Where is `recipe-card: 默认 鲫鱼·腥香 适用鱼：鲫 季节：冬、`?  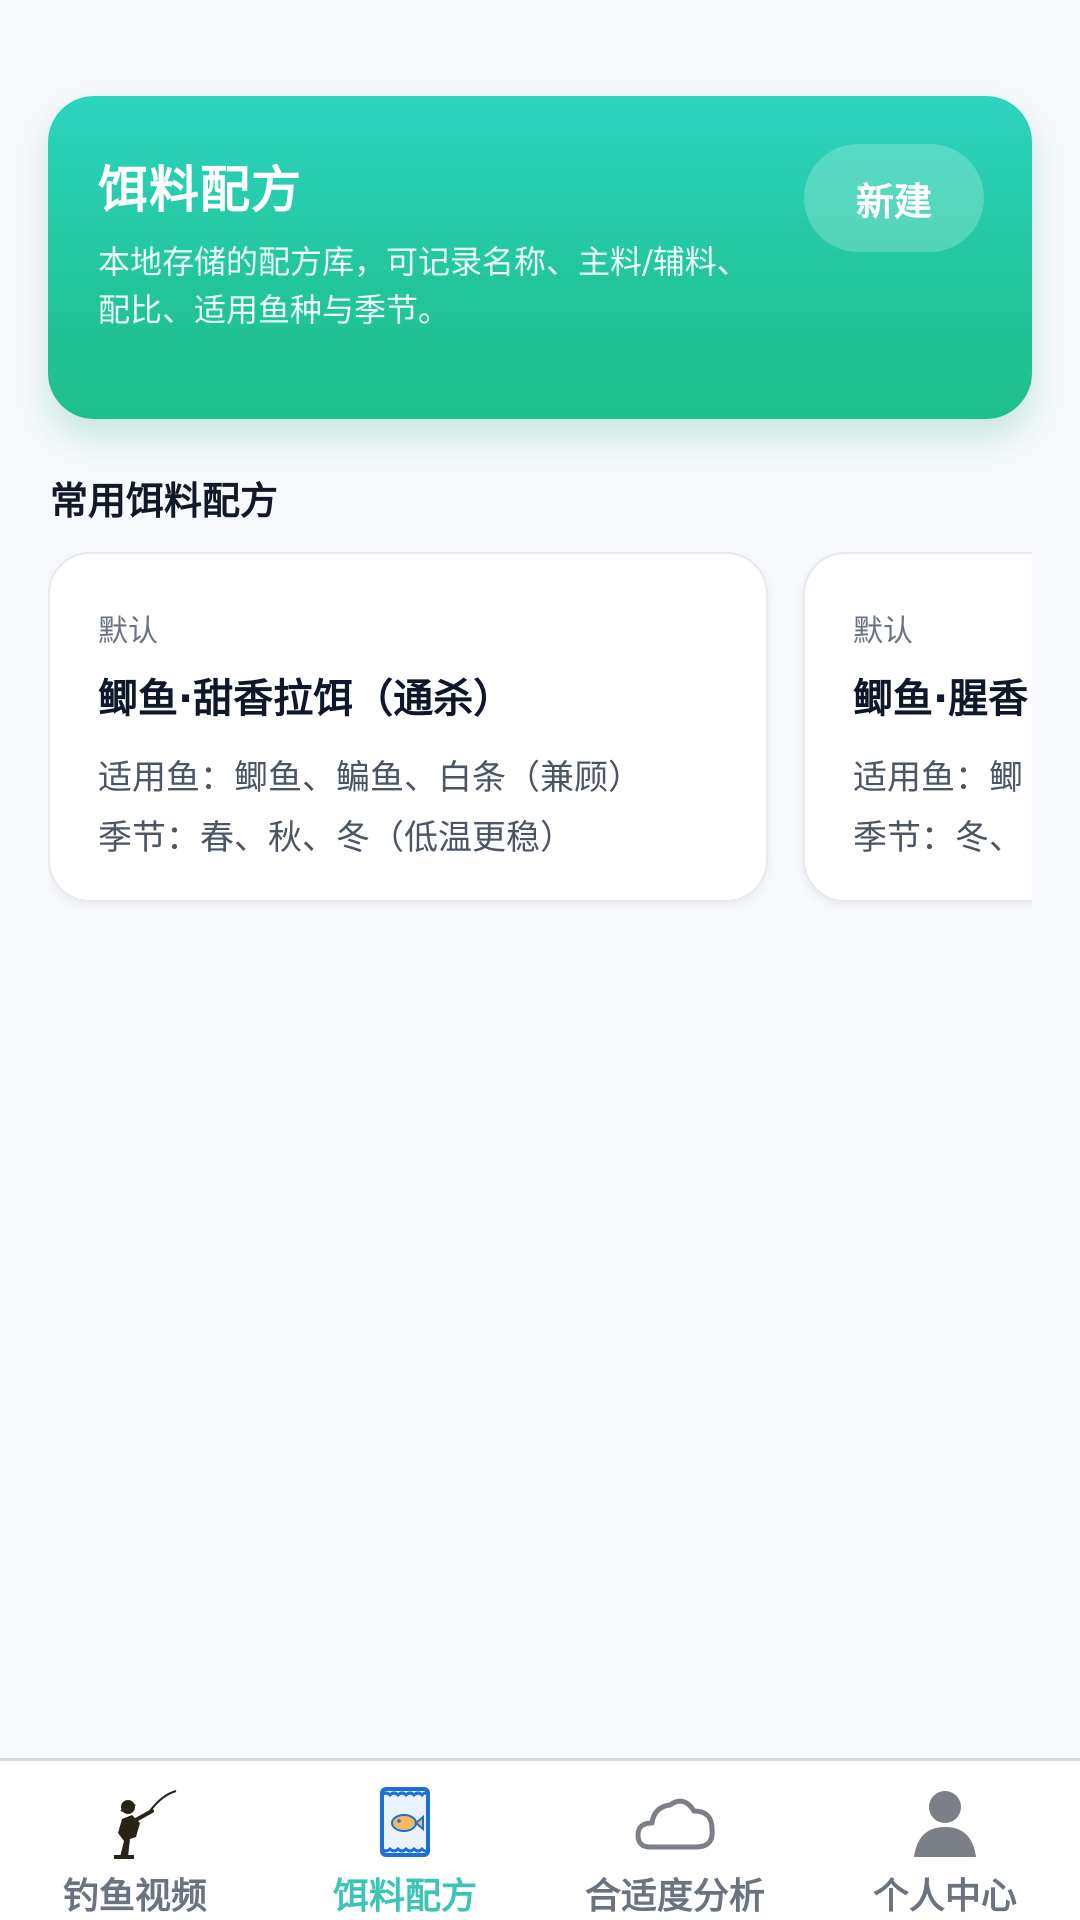
recipe-card: 默认 鲫鱼·腥香 适用鱼：鲫 季节：冬、 is located at coordinates (917, 727).